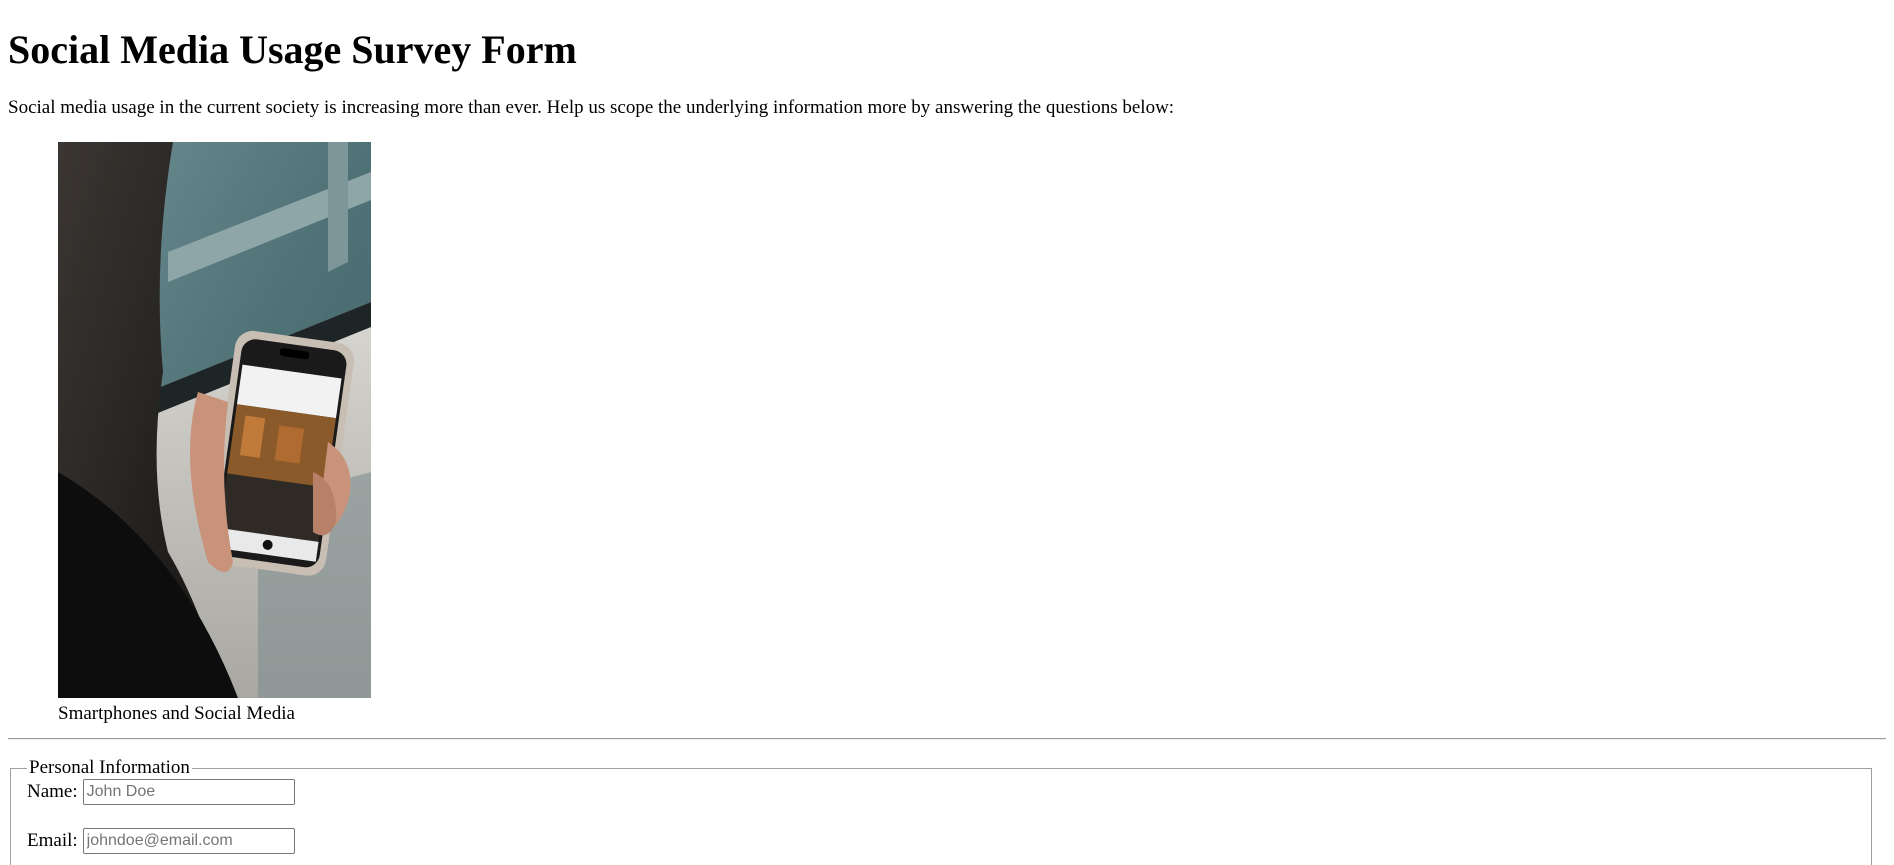 This screenshot has height=865, width=1894. I want to click on smartphone-photo, so click(214, 420).